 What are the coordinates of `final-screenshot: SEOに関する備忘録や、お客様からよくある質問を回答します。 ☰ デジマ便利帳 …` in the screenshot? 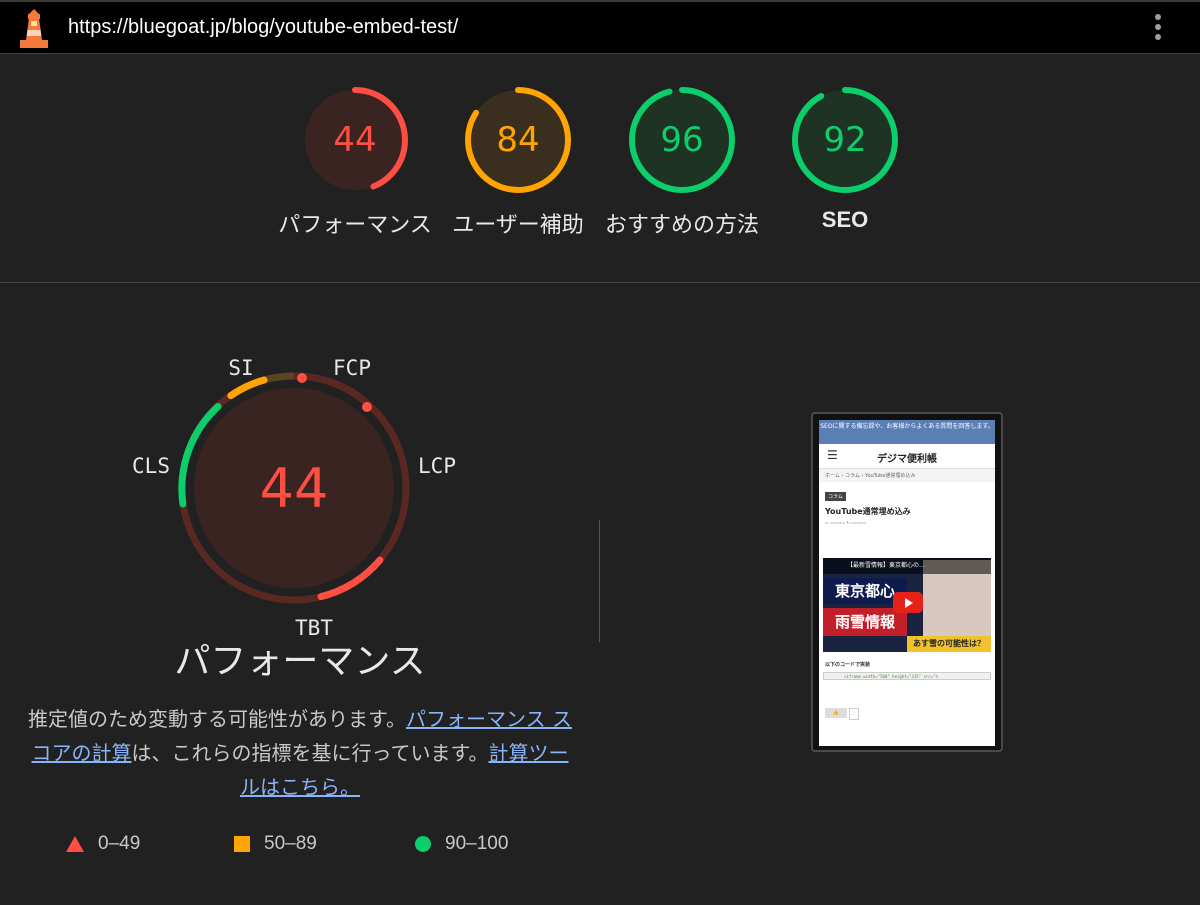 It's located at (907, 582).